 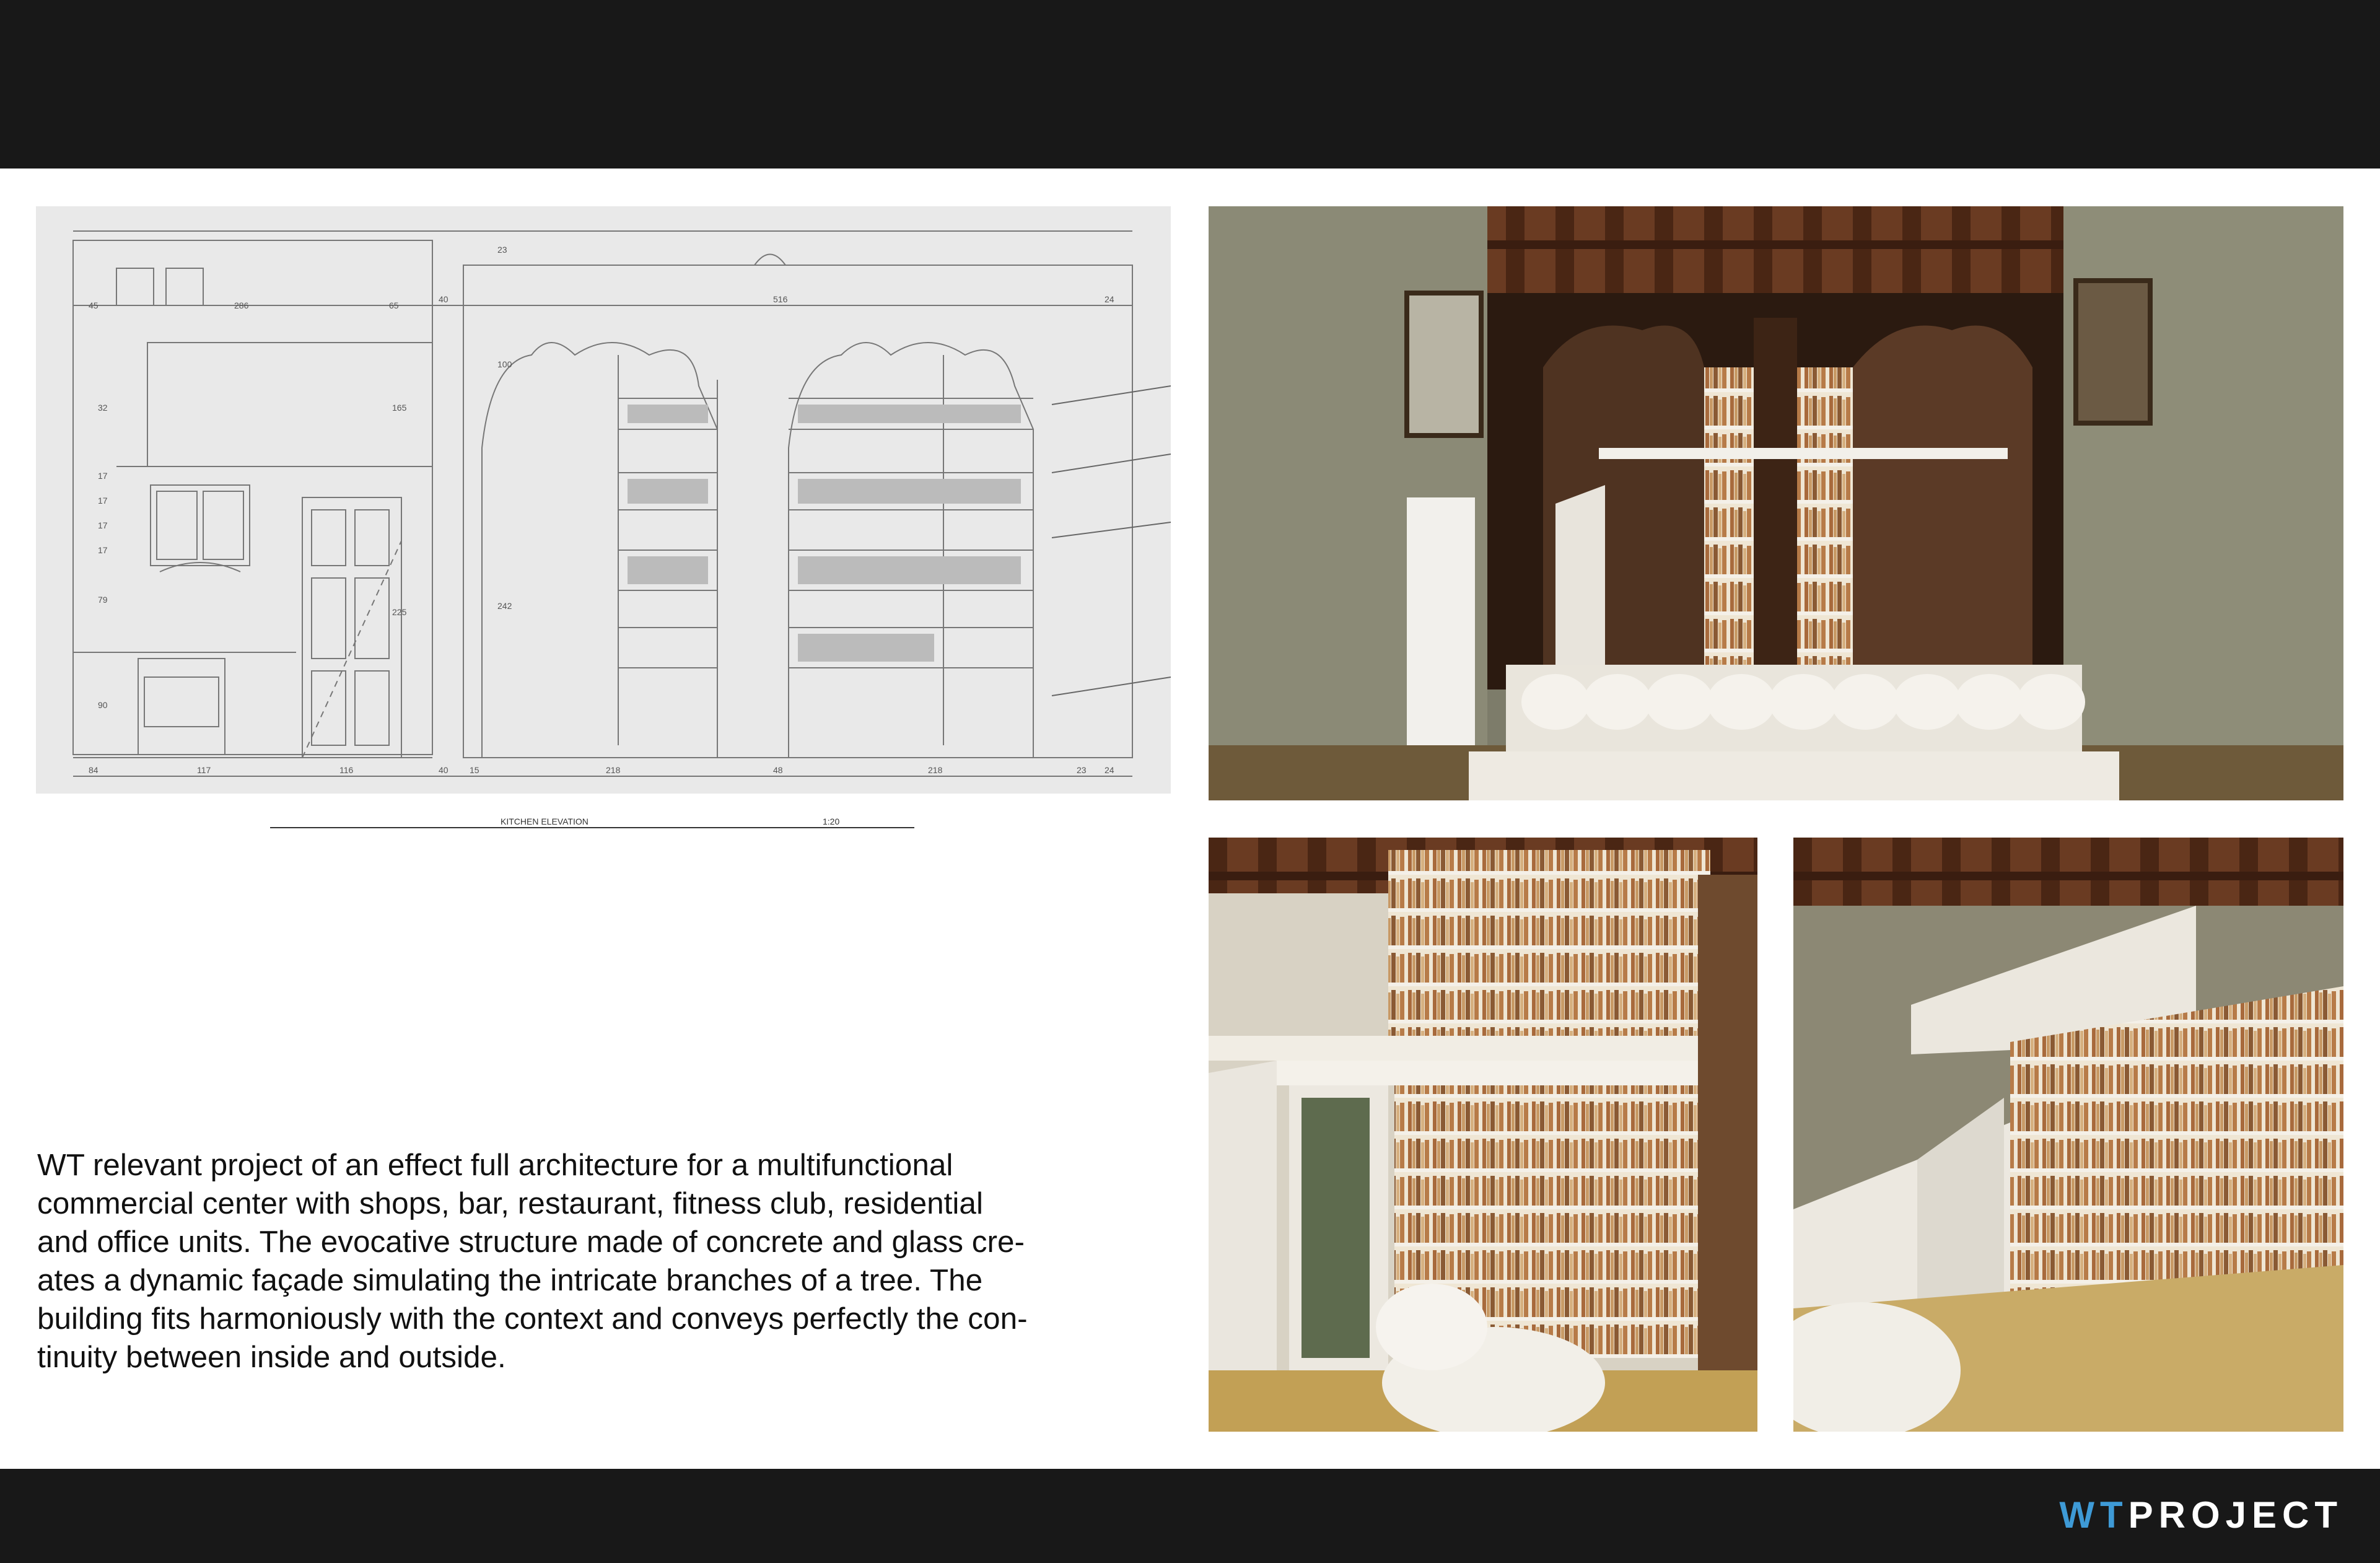 What do you see at coordinates (271, 1357) in the screenshot?
I see `description-line: tinuity between inside and outside.` at bounding box center [271, 1357].